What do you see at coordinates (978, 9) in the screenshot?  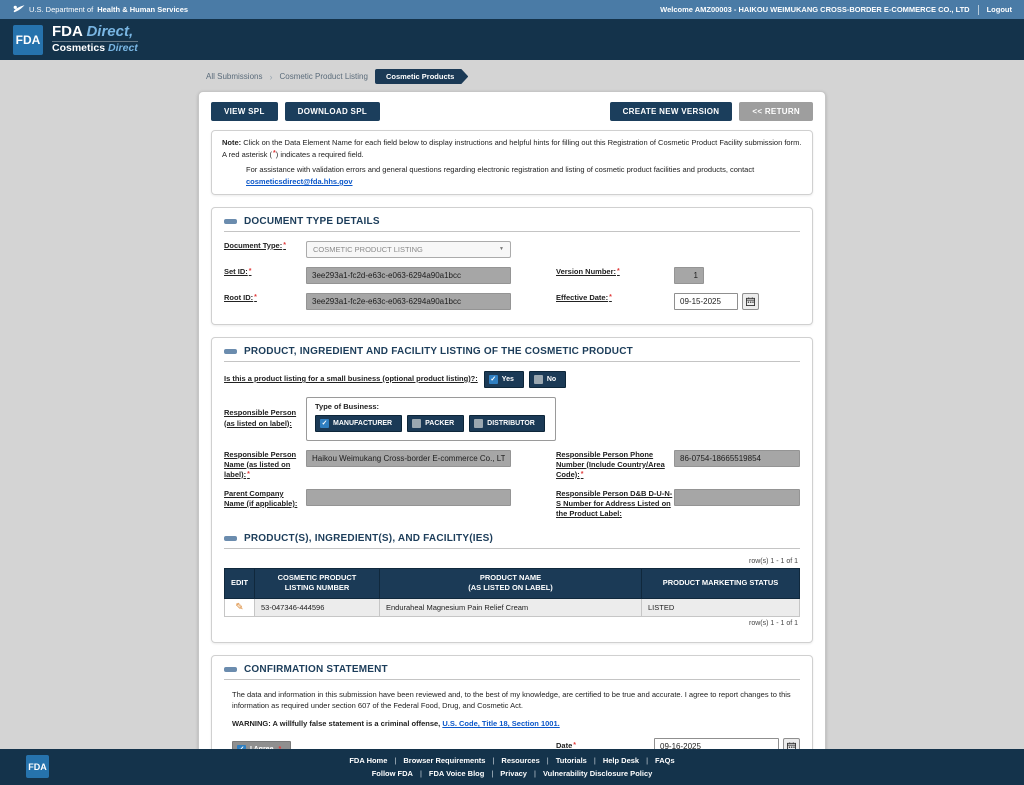 I see `divider` at bounding box center [978, 9].